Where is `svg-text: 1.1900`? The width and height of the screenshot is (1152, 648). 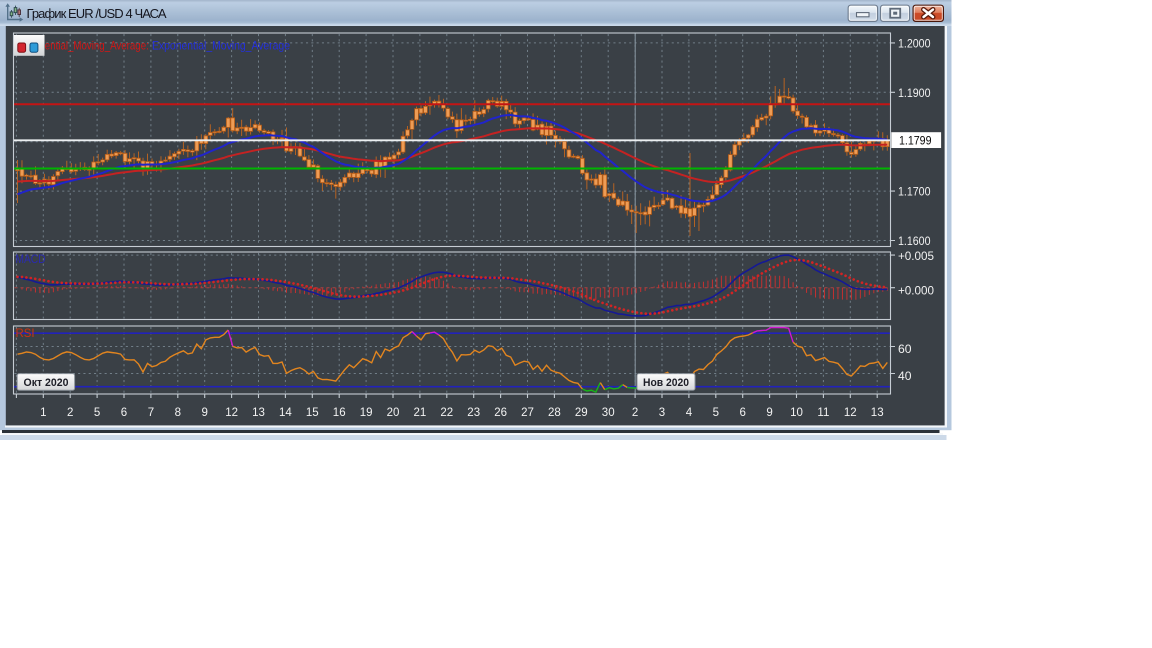 svg-text: 1.1900 is located at coordinates (914, 94).